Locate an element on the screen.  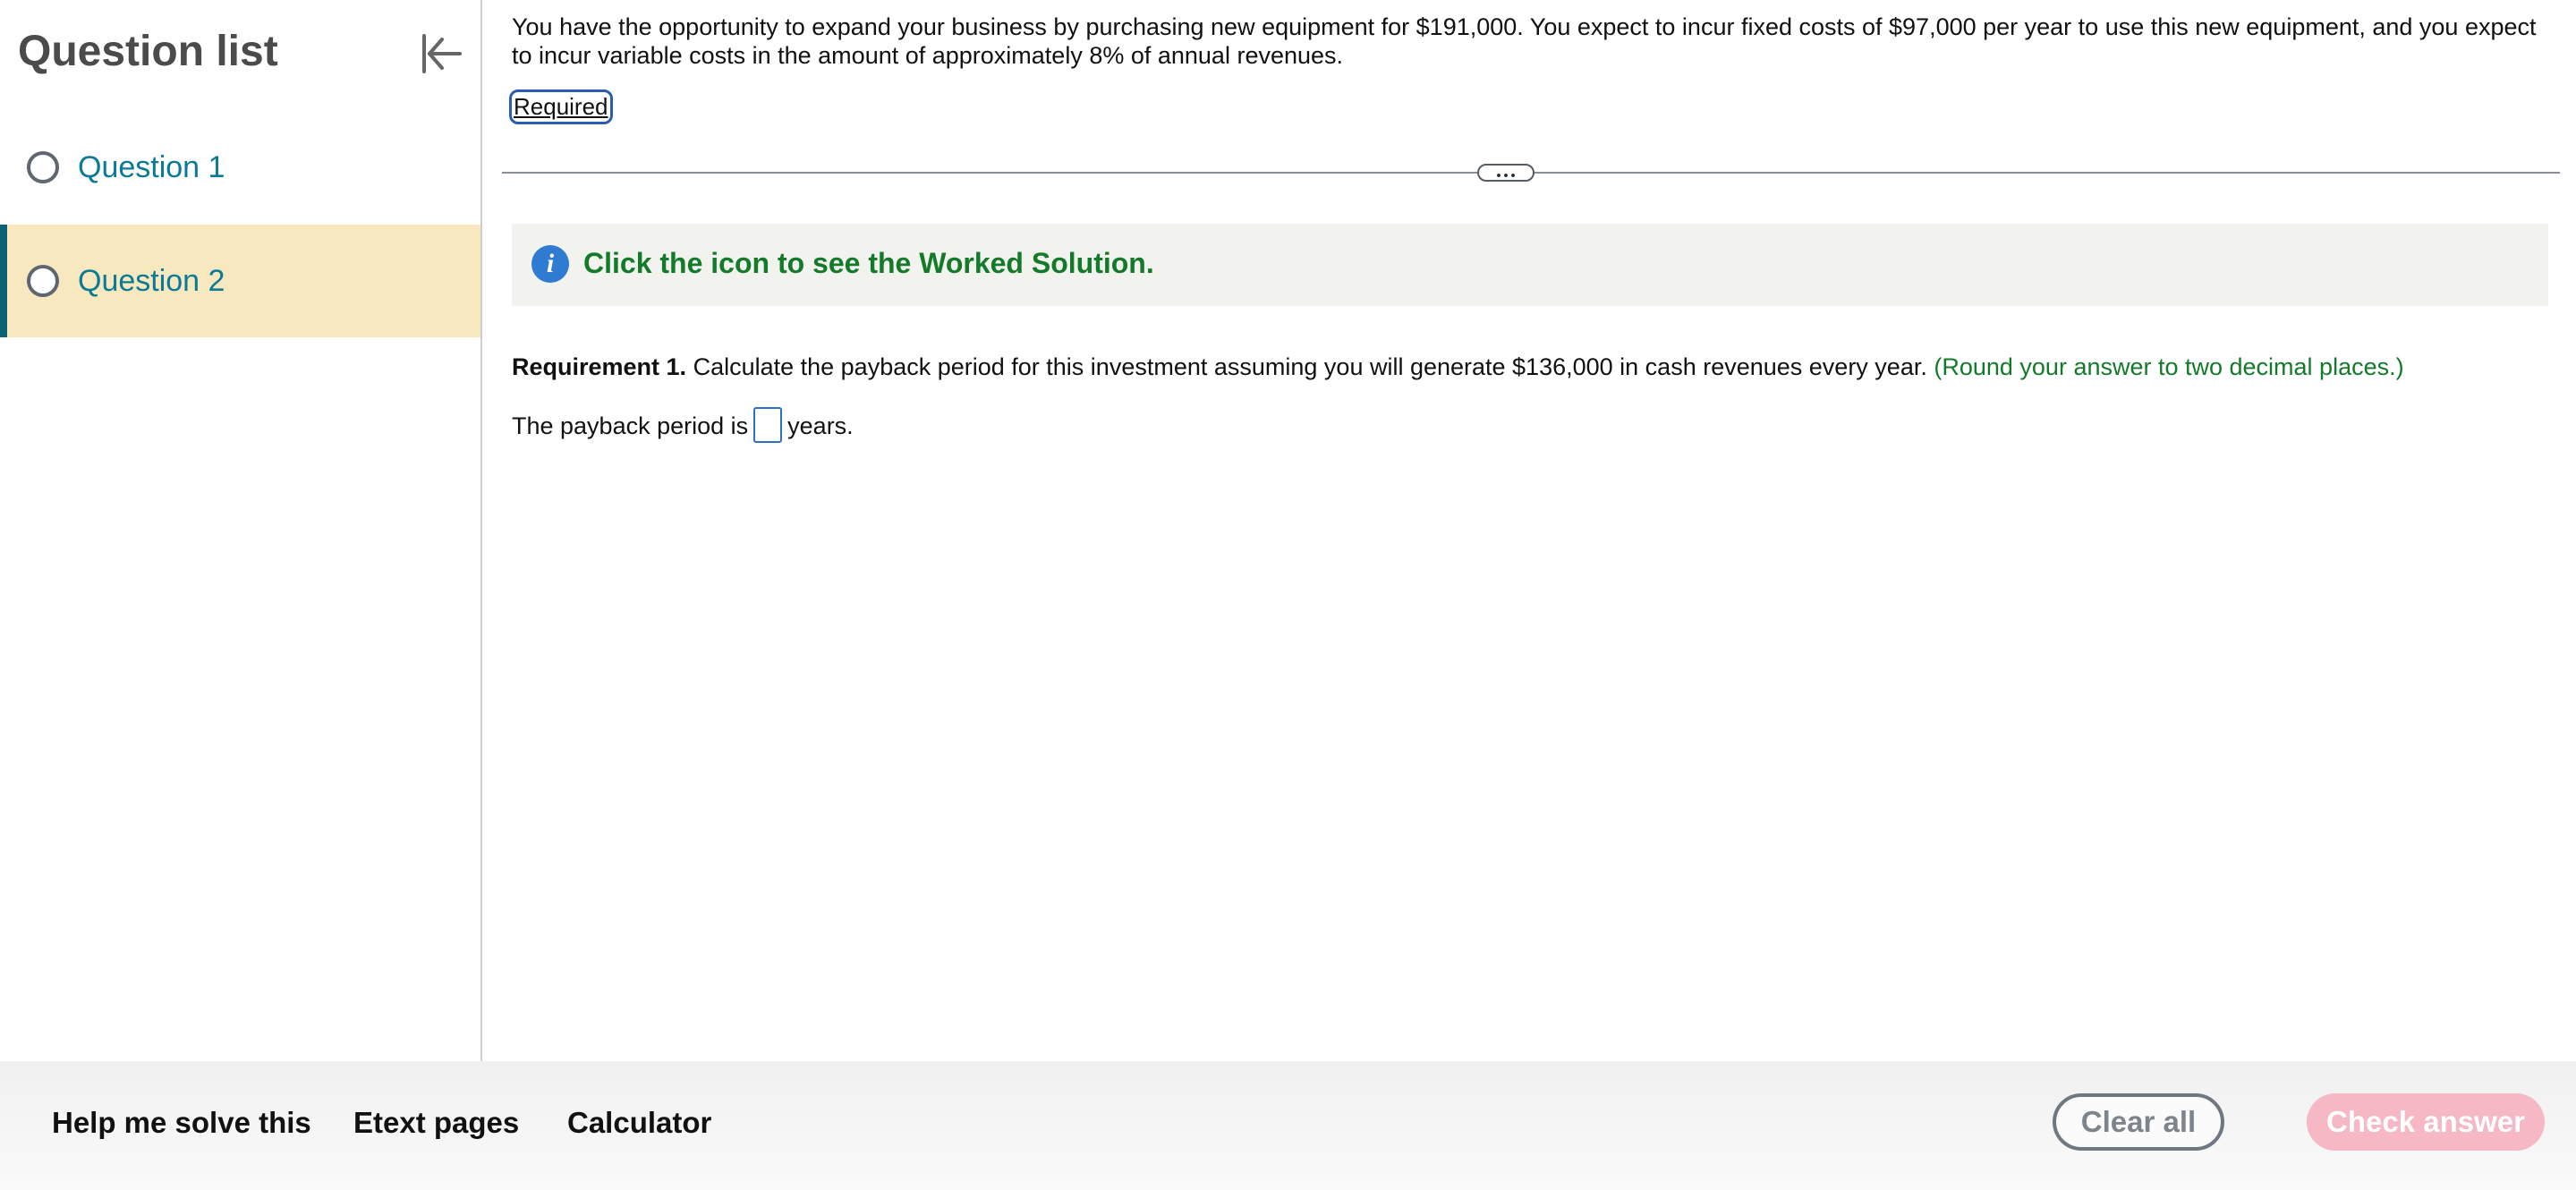
clear-all-button: Clear all is located at coordinates (2138, 1122).